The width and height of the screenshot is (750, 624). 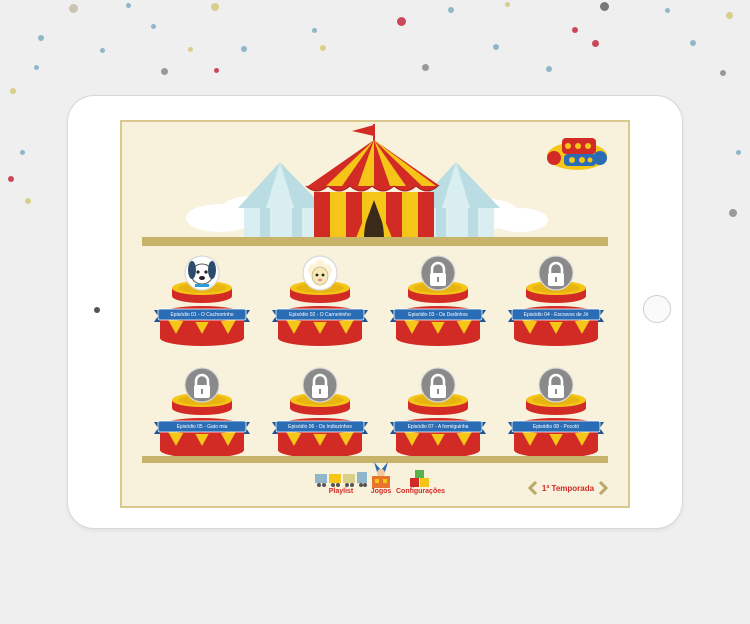 What do you see at coordinates (657, 309) in the screenshot?
I see `home-button` at bounding box center [657, 309].